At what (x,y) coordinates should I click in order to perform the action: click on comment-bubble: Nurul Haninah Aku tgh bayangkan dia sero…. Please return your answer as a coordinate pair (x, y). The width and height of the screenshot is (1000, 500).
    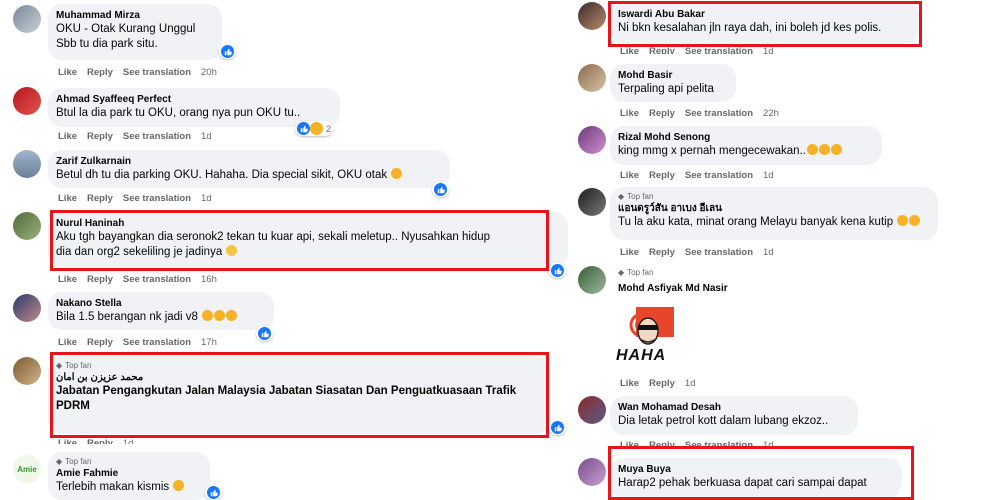
    Looking at the image, I should click on (308, 240).